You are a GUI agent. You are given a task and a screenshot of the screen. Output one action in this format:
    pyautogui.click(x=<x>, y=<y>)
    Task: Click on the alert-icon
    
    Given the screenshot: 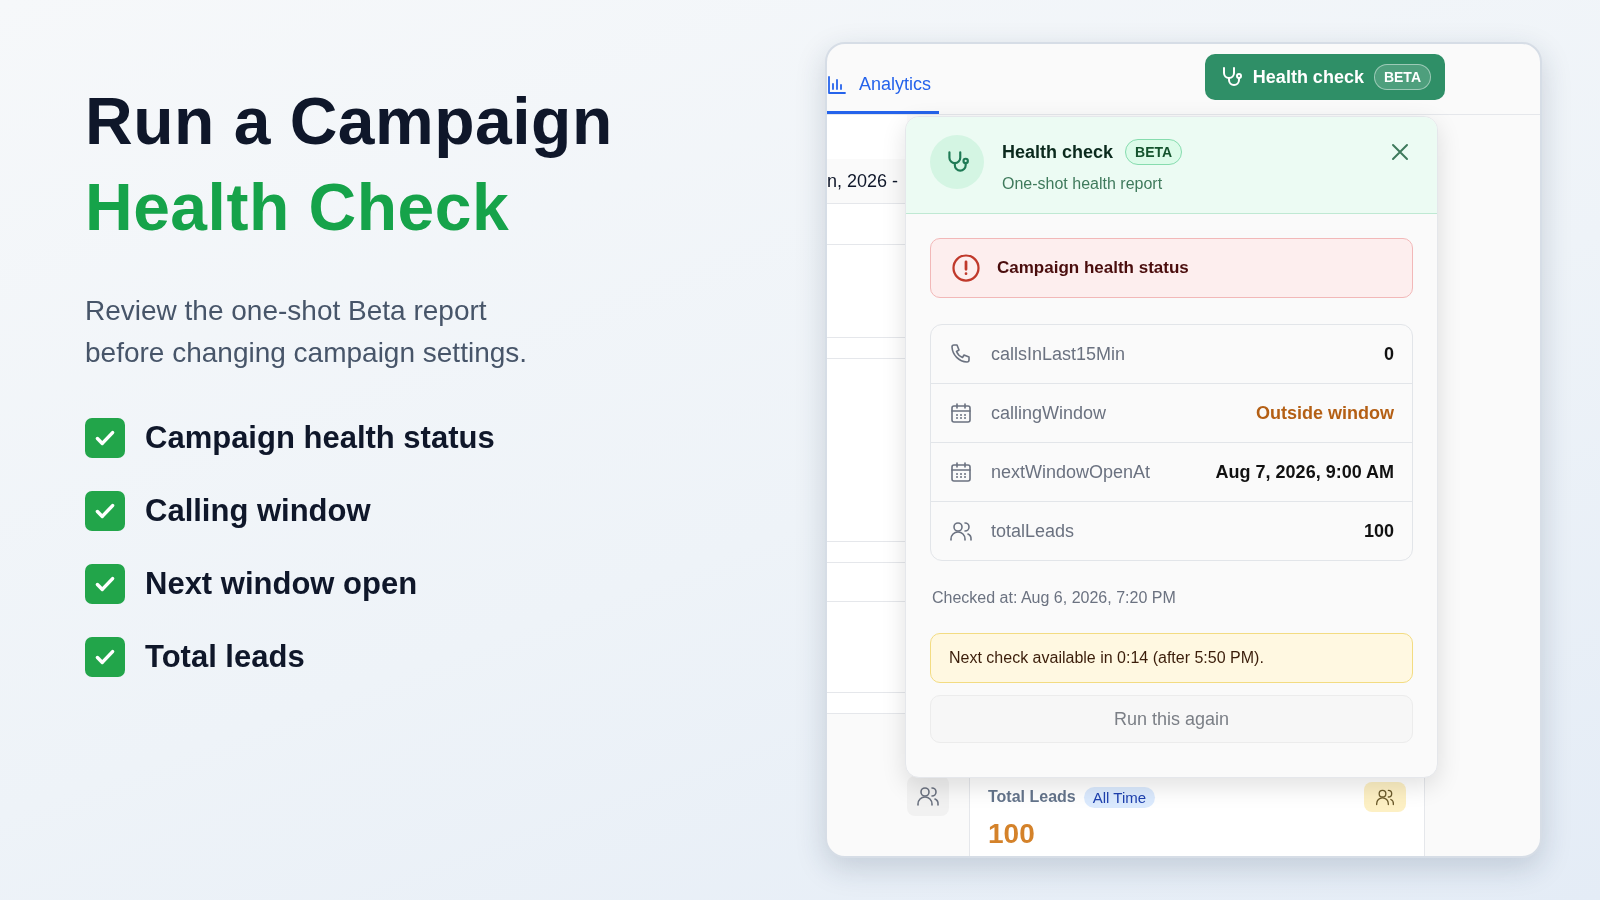 What is the action you would take?
    pyautogui.click(x=966, y=268)
    